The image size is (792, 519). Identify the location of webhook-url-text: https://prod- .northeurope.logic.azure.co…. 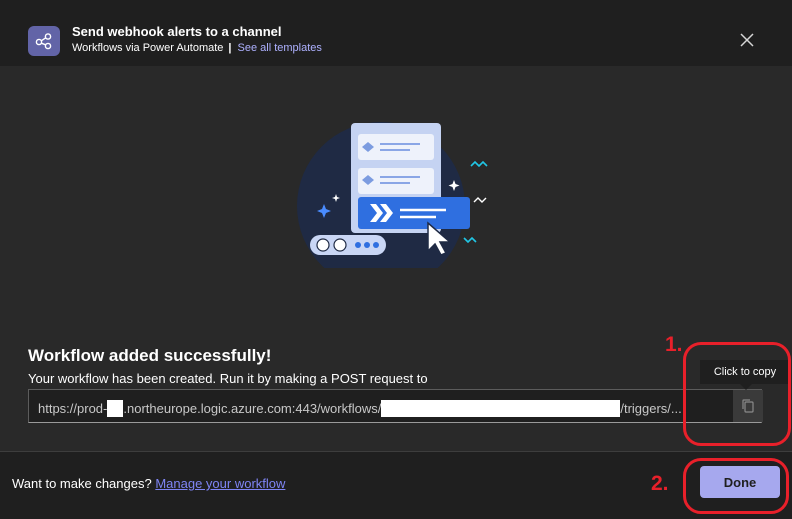
(360, 408).